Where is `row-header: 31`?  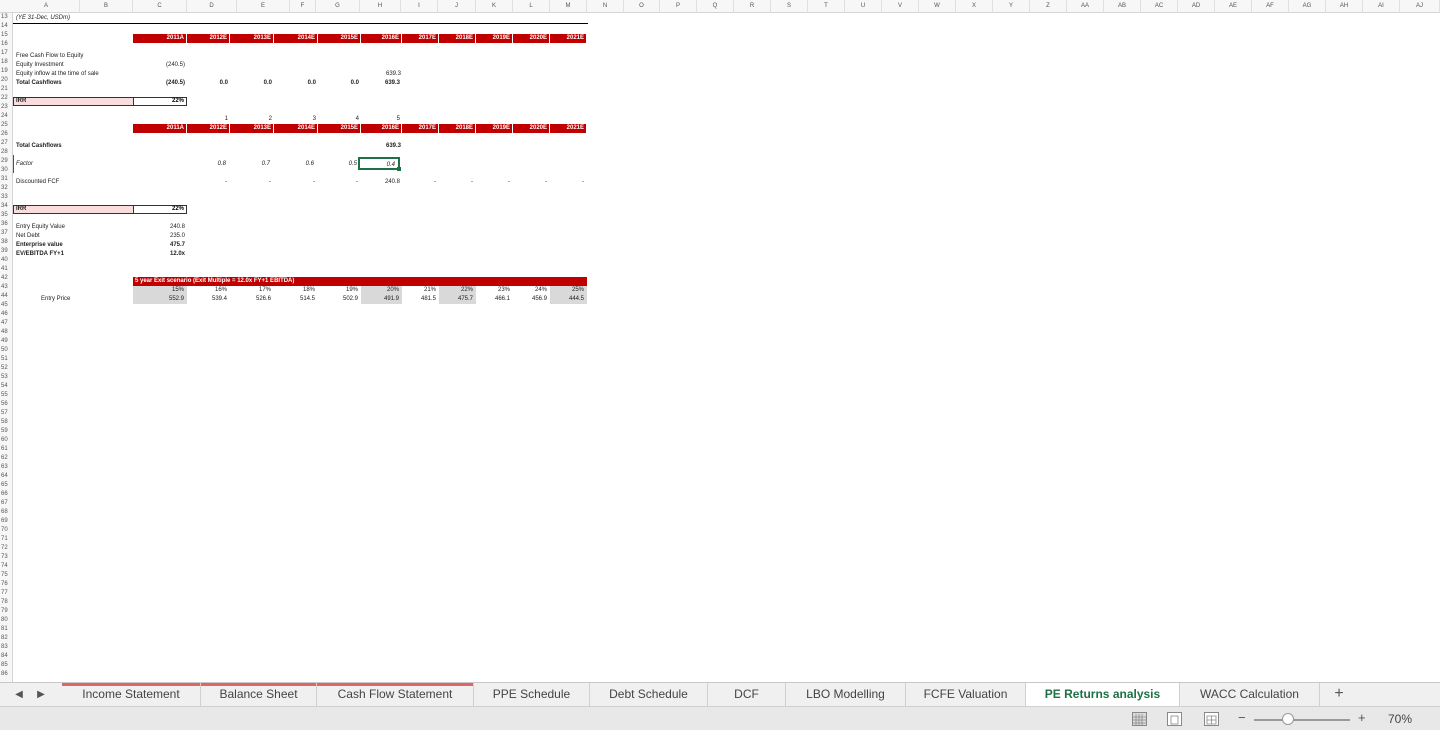
row-header: 31 is located at coordinates (6, 179).